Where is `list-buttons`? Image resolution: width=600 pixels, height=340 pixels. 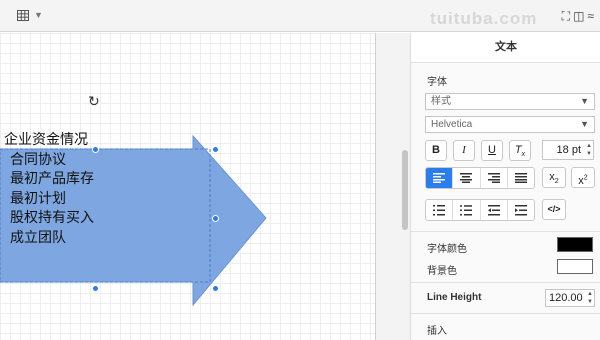 list-buttons is located at coordinates (480, 210).